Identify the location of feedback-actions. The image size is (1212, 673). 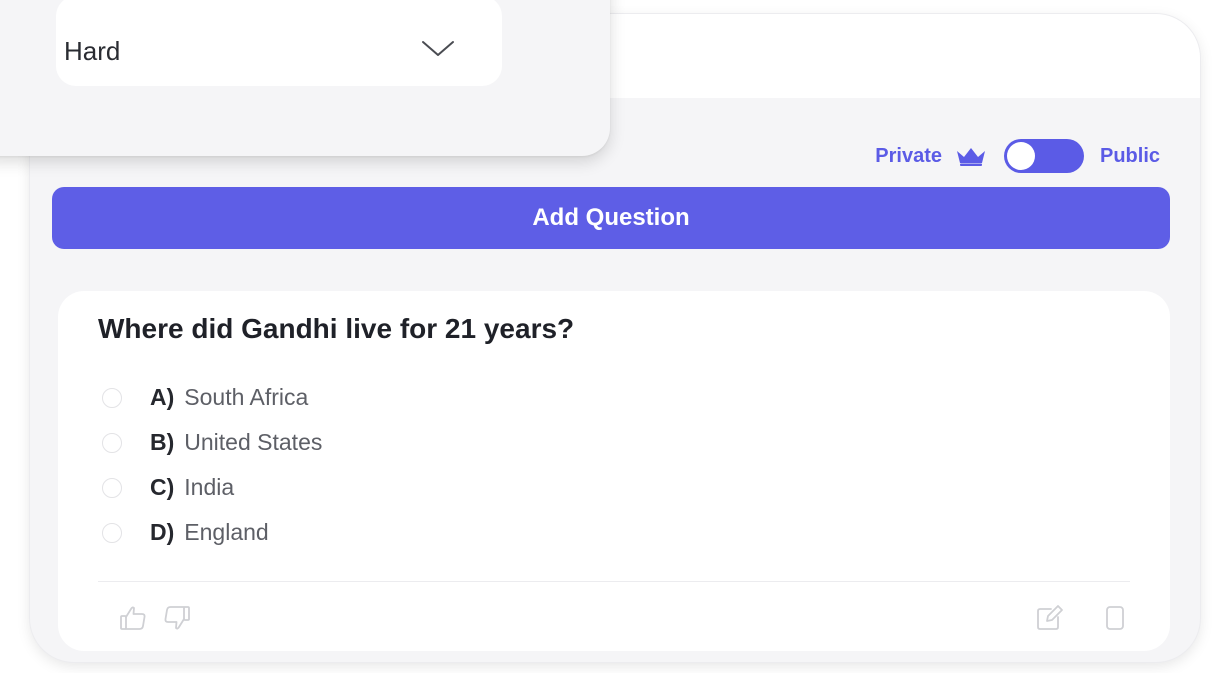
(155, 618).